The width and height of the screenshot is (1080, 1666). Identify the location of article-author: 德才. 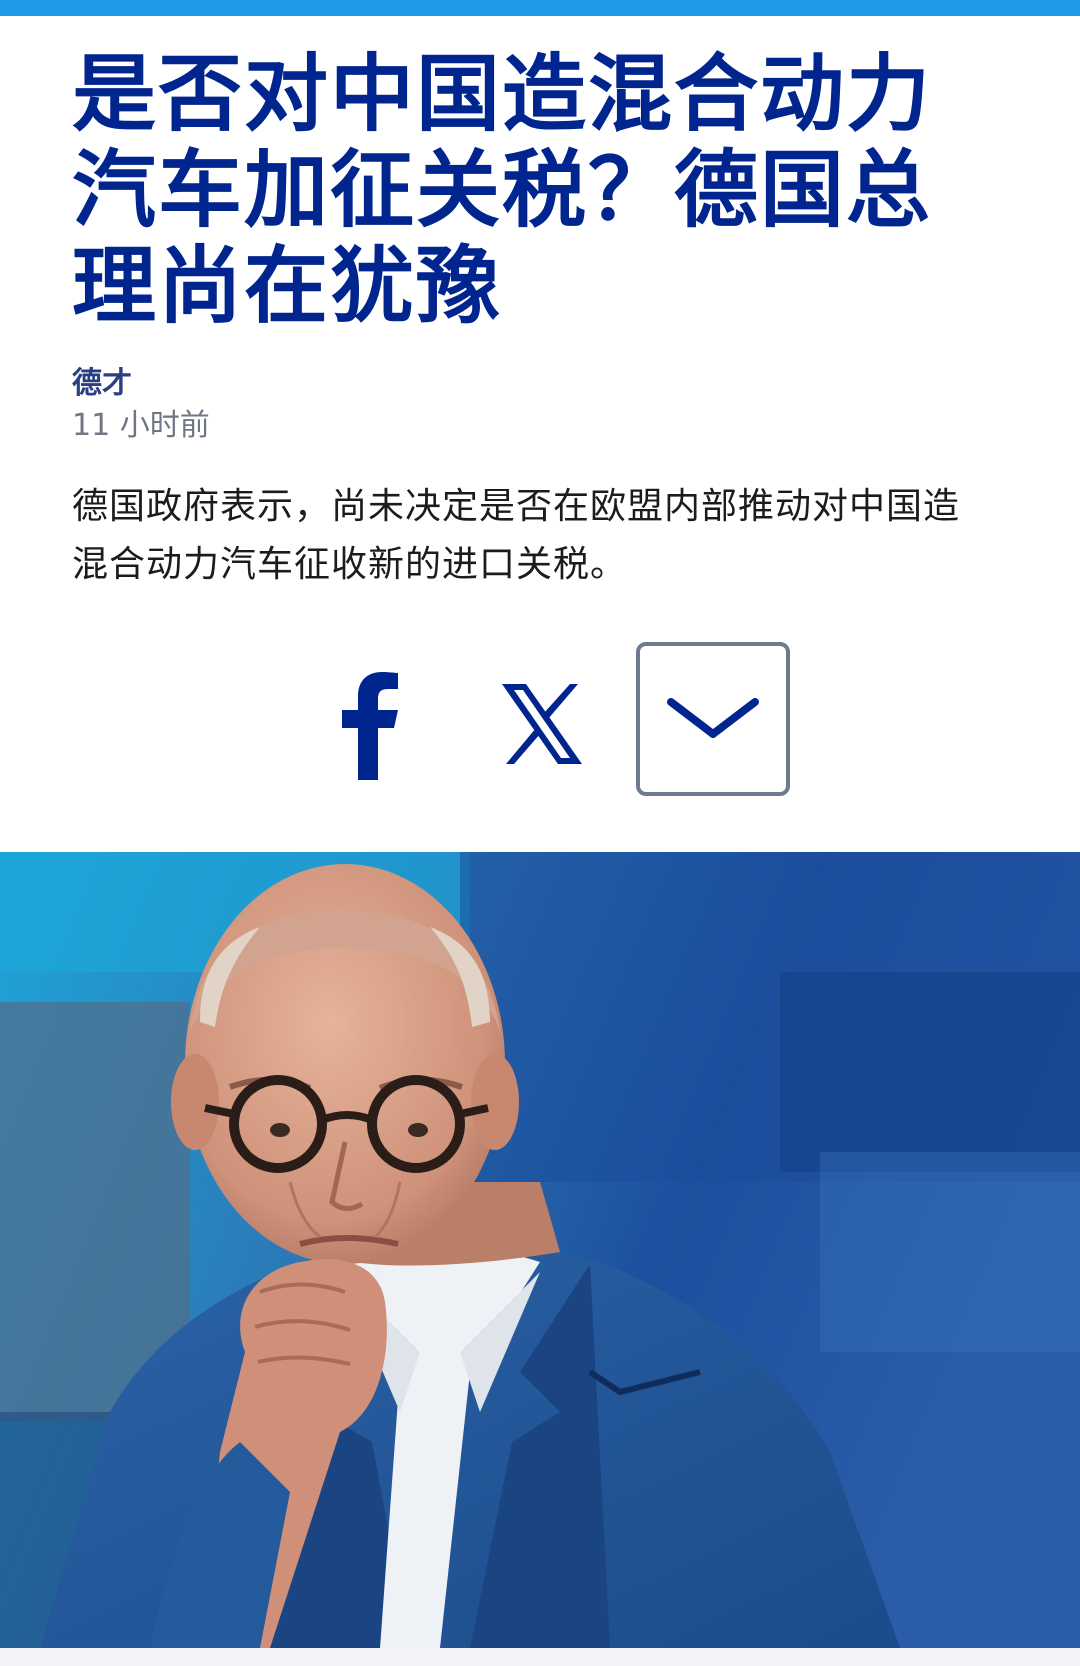
(522, 384).